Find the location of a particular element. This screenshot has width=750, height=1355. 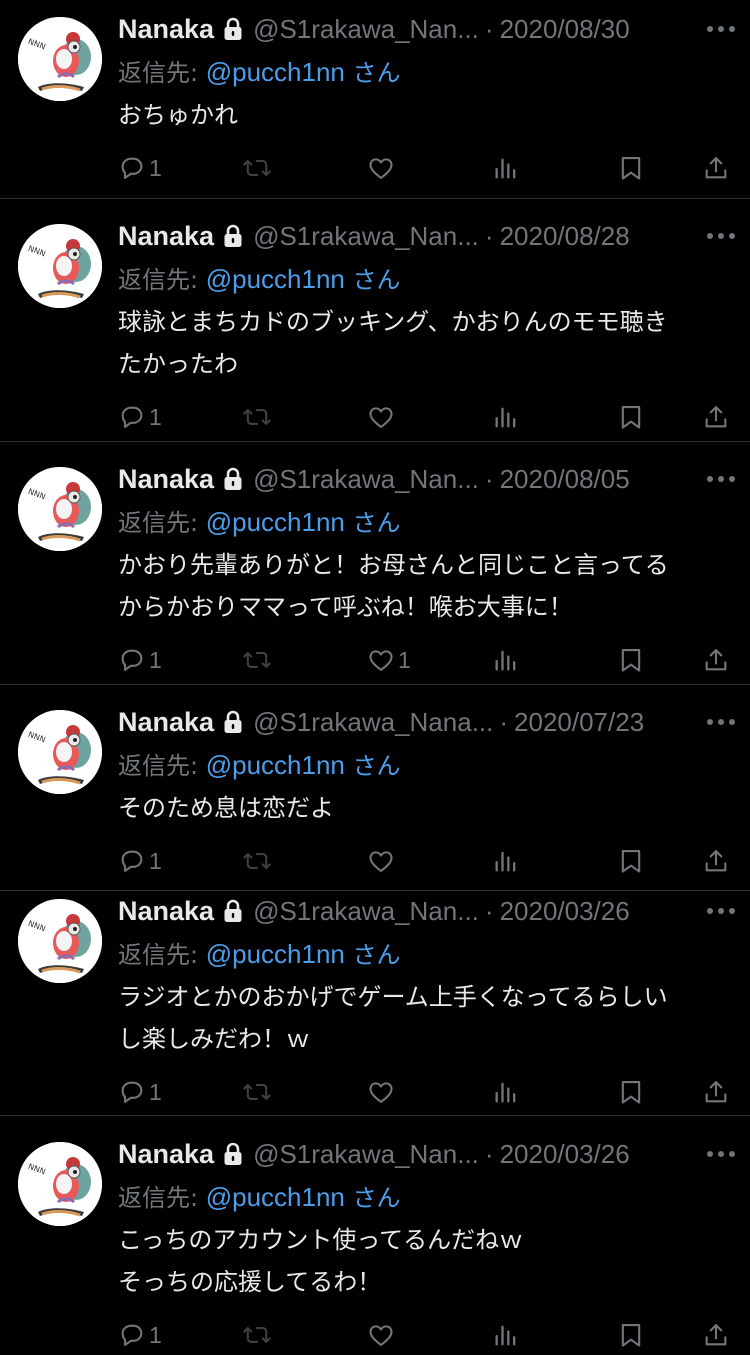

like-button: 1 is located at coordinates (389, 660).